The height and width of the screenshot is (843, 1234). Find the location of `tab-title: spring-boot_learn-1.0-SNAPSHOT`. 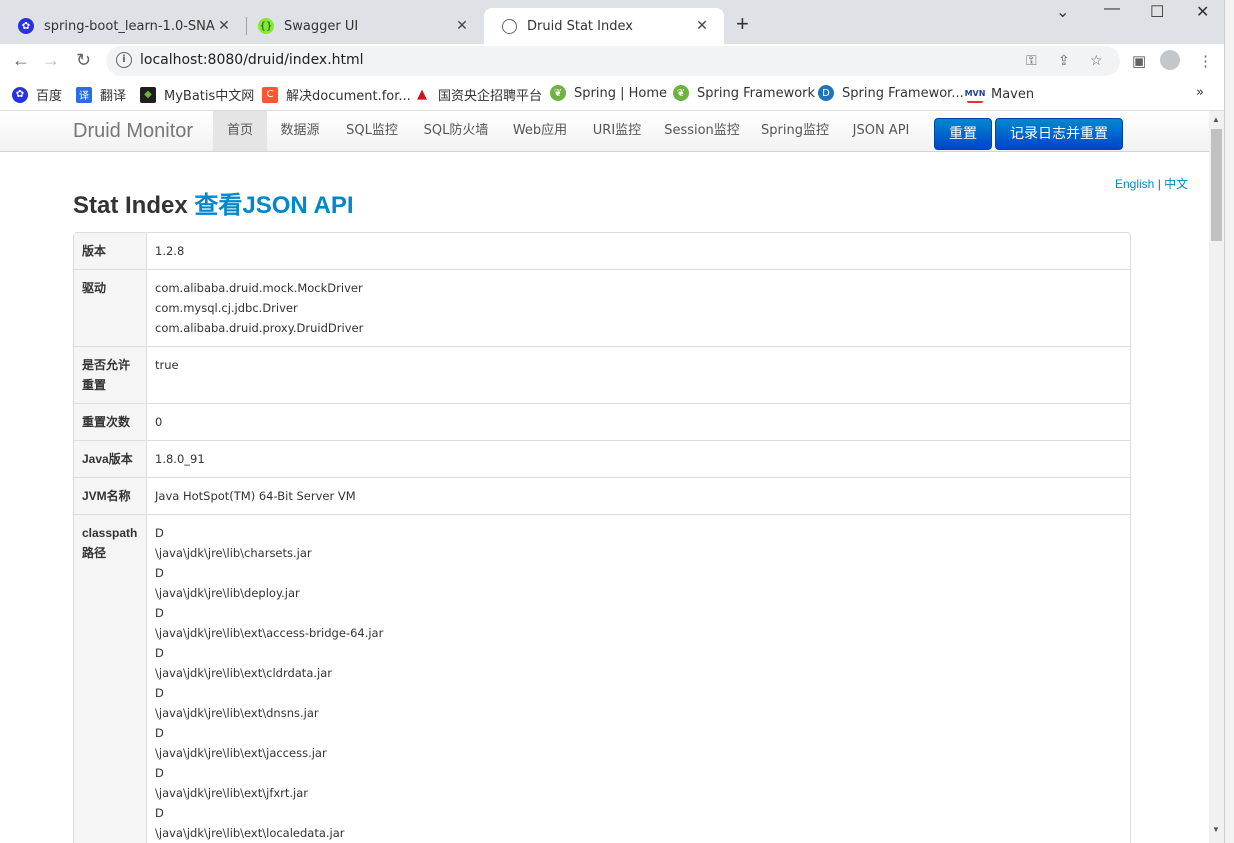

tab-title: spring-boot_learn-1.0-SNAPSHOT is located at coordinates (130, 26).